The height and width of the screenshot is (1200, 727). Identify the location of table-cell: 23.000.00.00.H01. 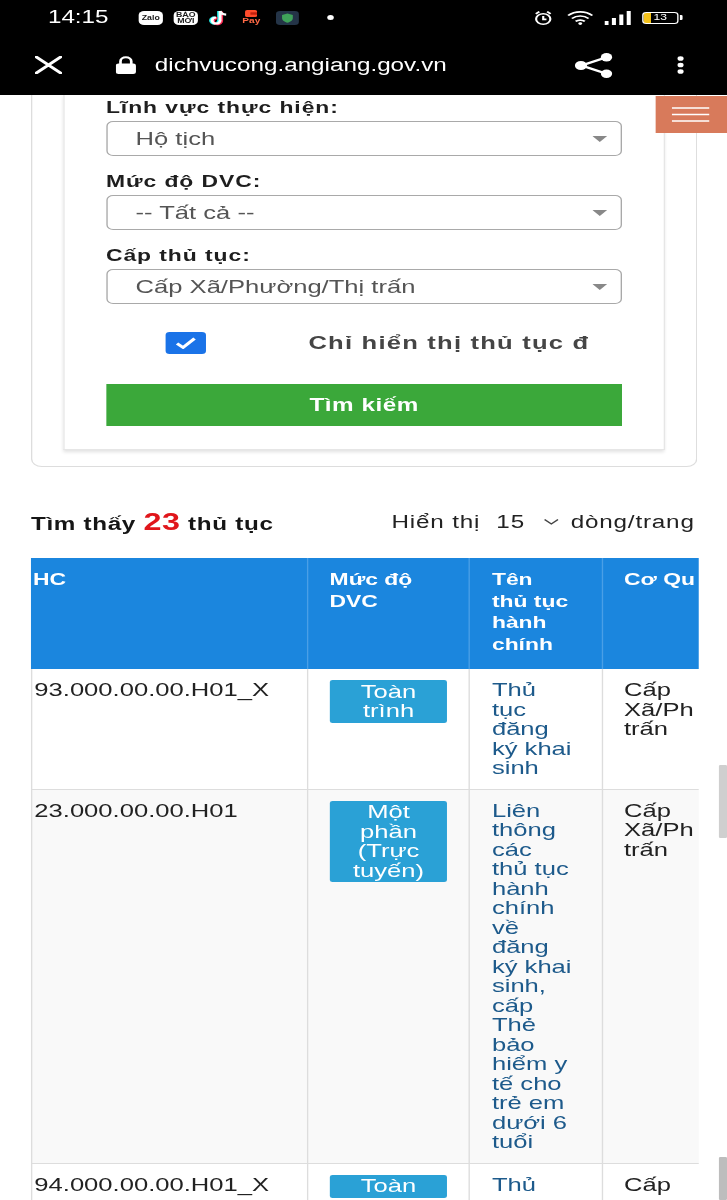
(169, 976).